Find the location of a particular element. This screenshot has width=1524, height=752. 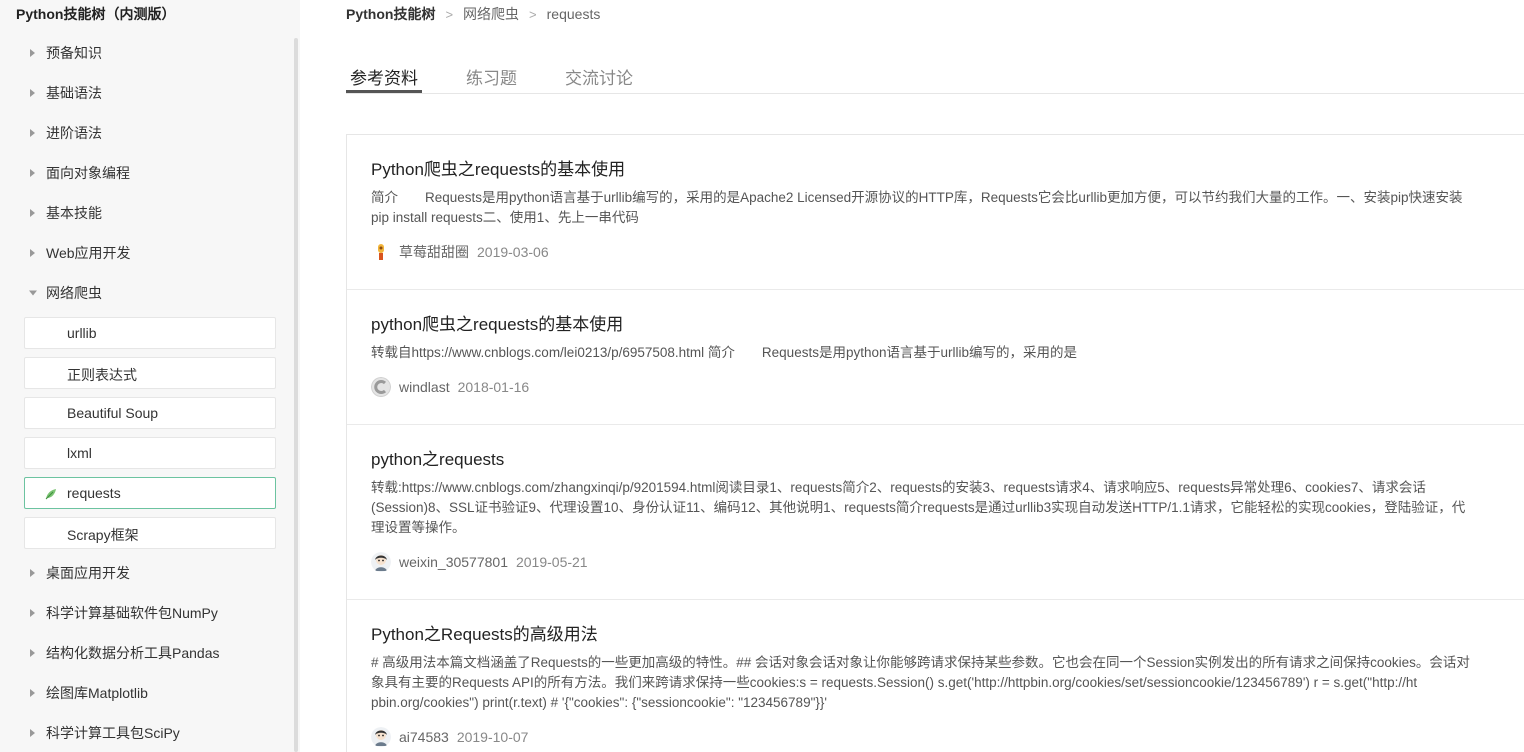

sidebar-subitem-label: requests is located at coordinates (94, 493).